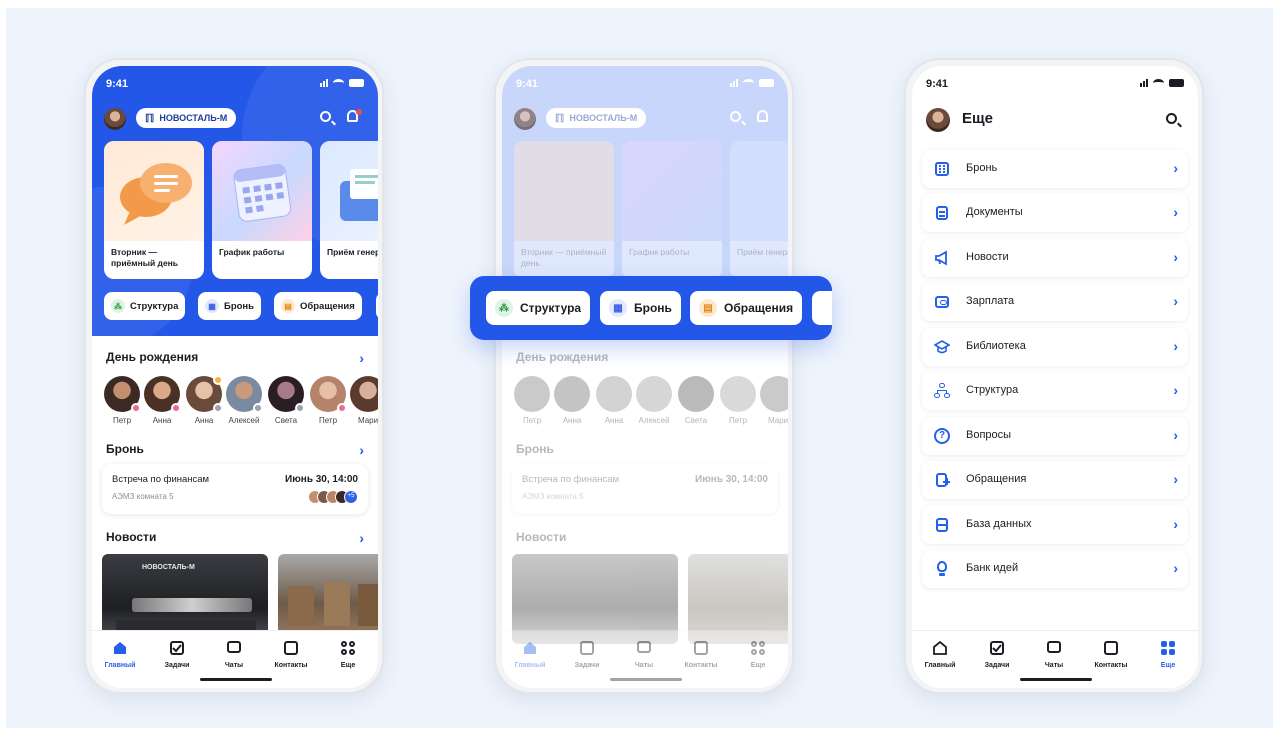  Describe the element at coordinates (1055, 436) in the screenshot. I see `menu-item-questions: ? Вопросы ›` at that location.